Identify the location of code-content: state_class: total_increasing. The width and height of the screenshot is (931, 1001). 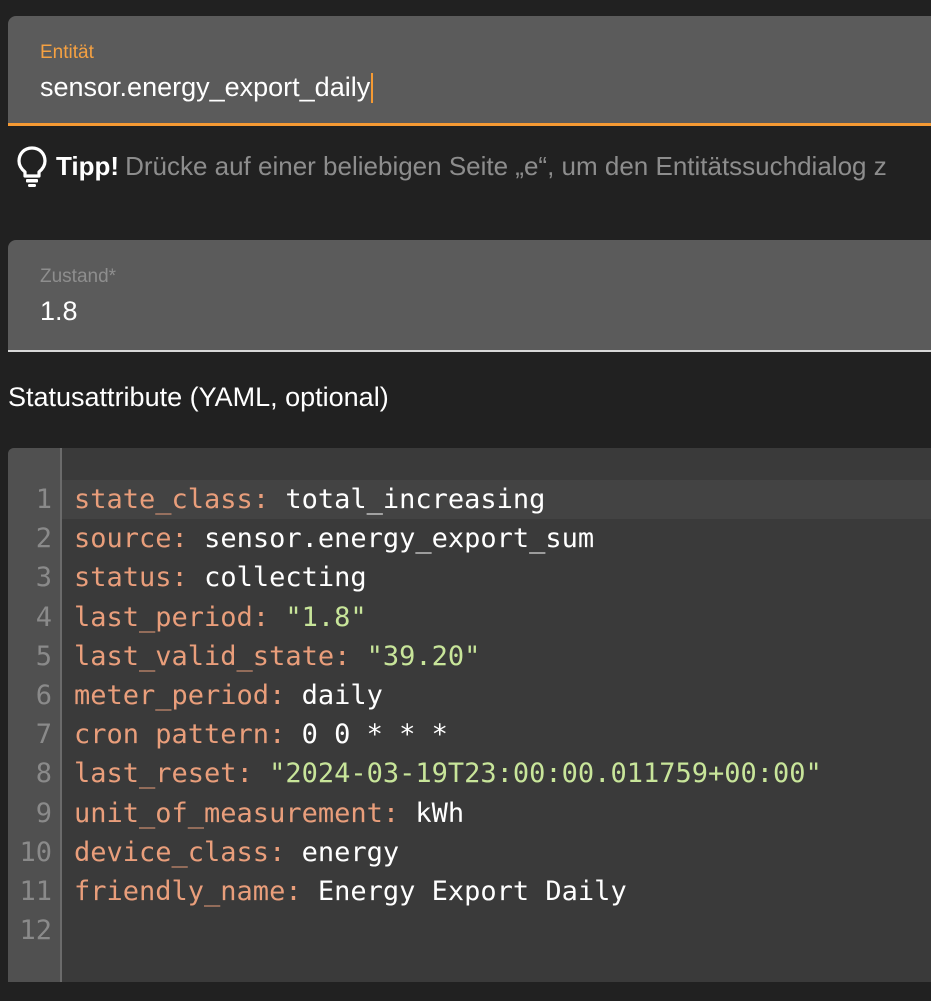
(302, 499).